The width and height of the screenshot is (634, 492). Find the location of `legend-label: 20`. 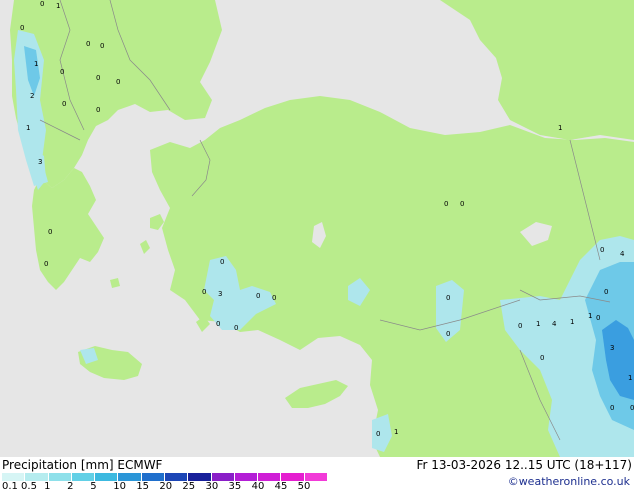

legend-label: 20 is located at coordinates (166, 486).